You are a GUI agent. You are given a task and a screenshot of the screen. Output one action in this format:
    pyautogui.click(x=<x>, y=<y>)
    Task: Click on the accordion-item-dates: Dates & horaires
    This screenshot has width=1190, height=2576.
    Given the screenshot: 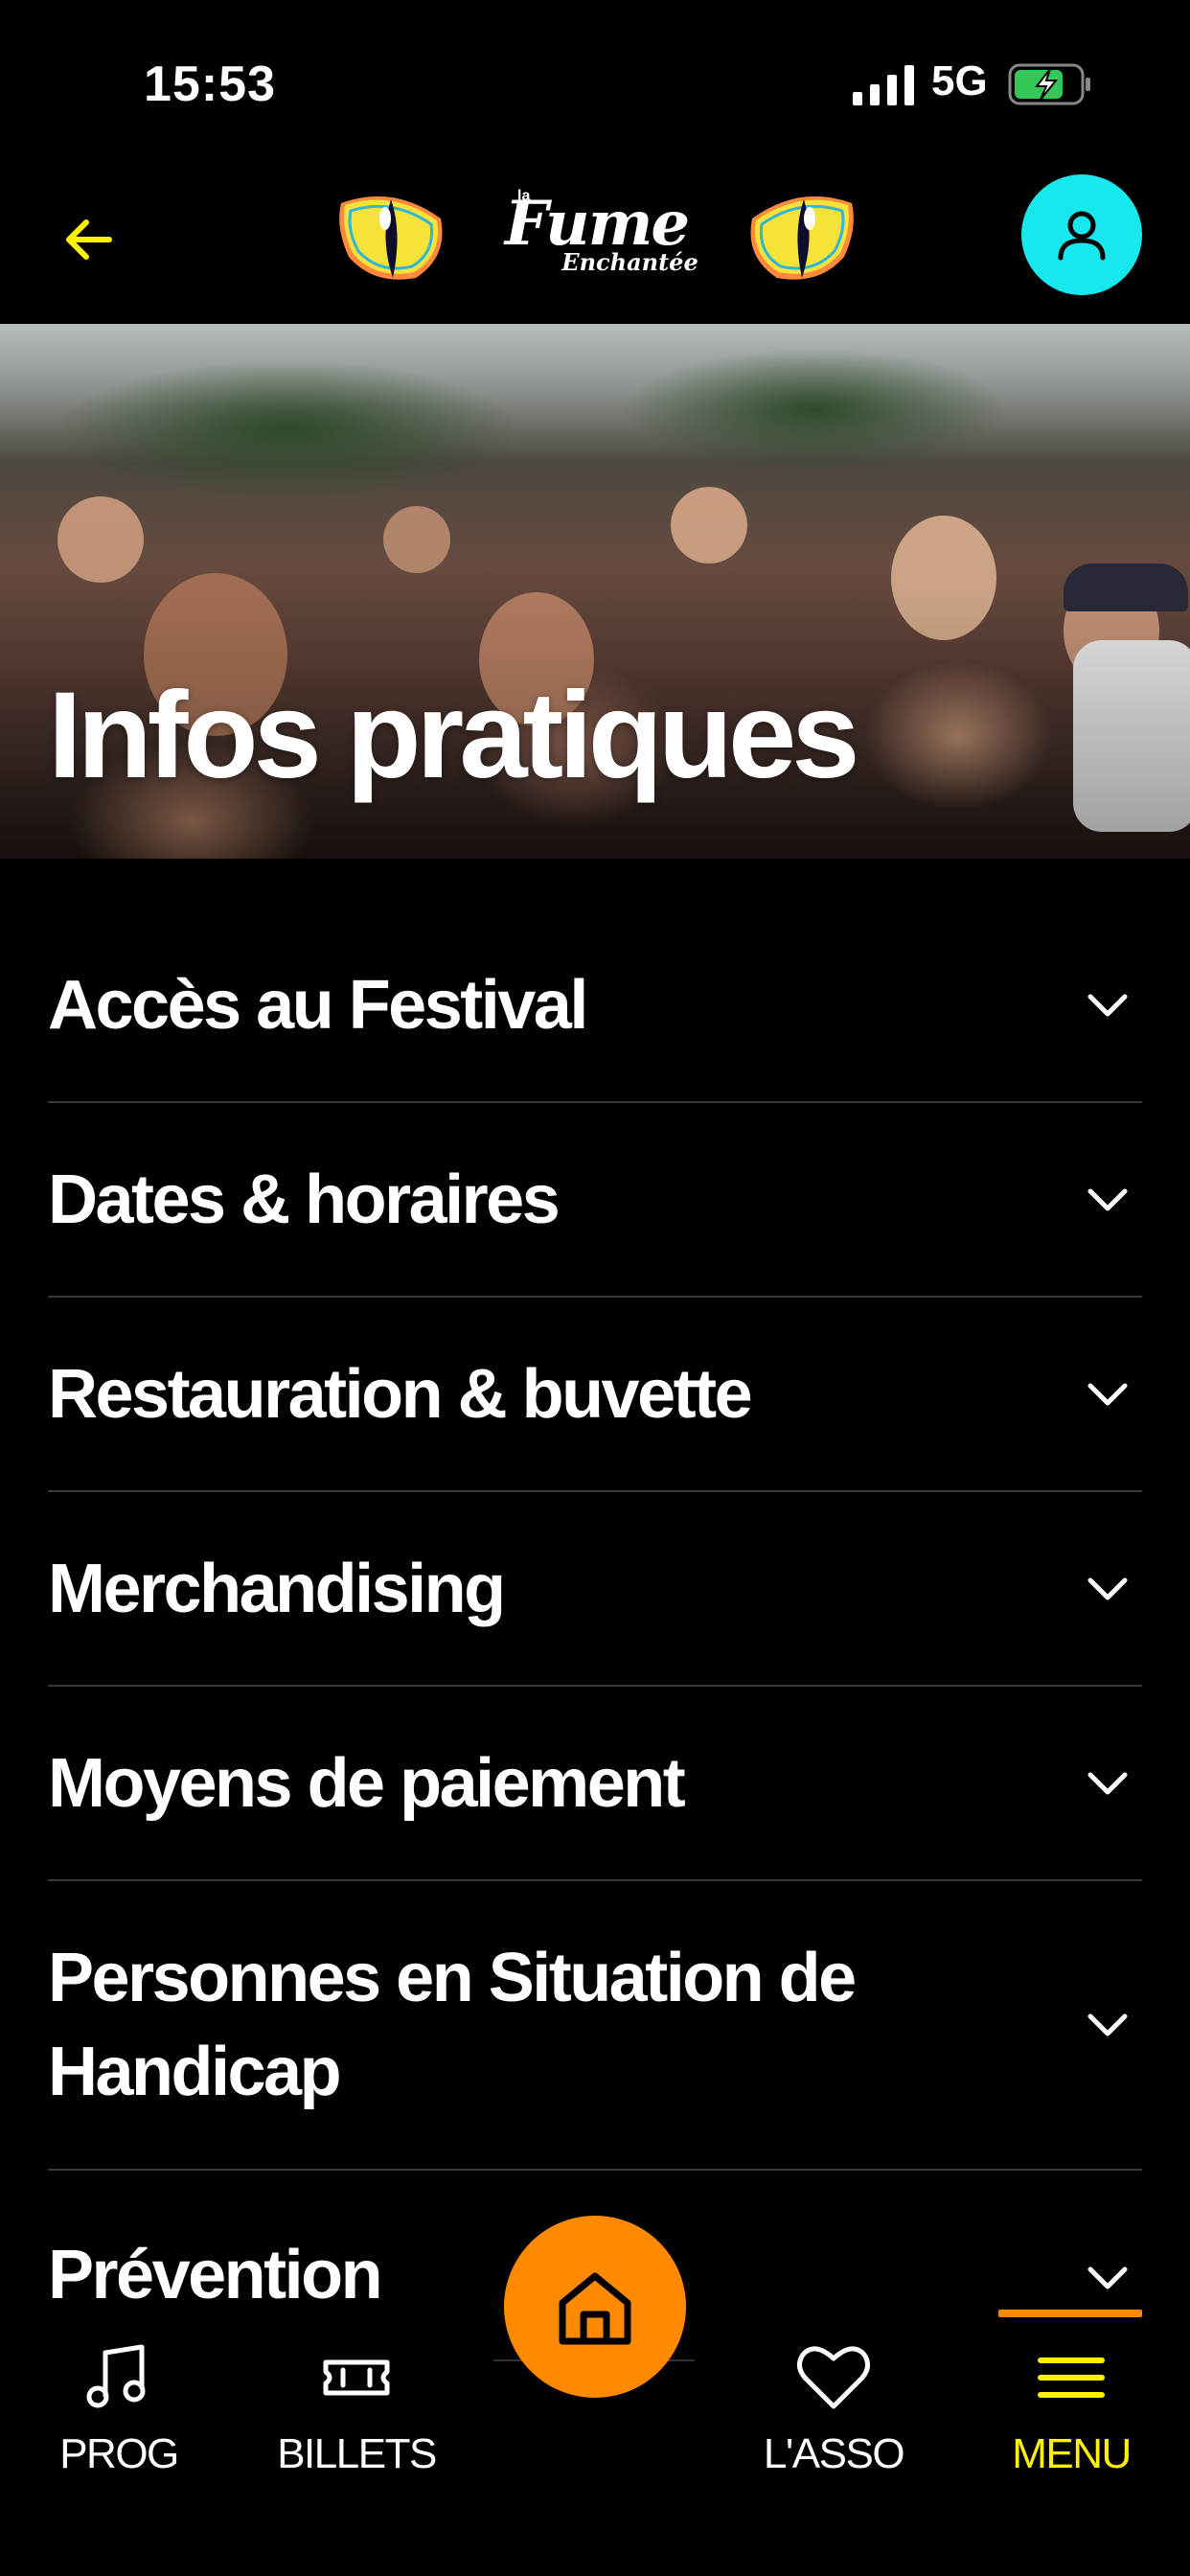 What is the action you would take?
    pyautogui.click(x=595, y=1200)
    